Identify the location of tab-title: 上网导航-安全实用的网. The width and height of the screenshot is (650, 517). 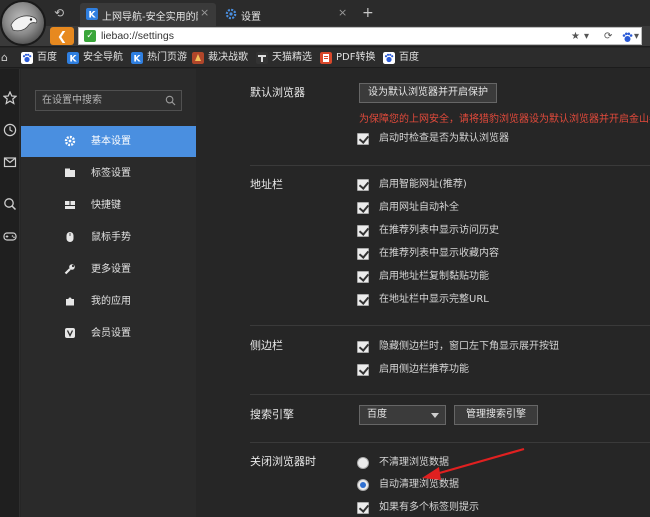
(150, 16).